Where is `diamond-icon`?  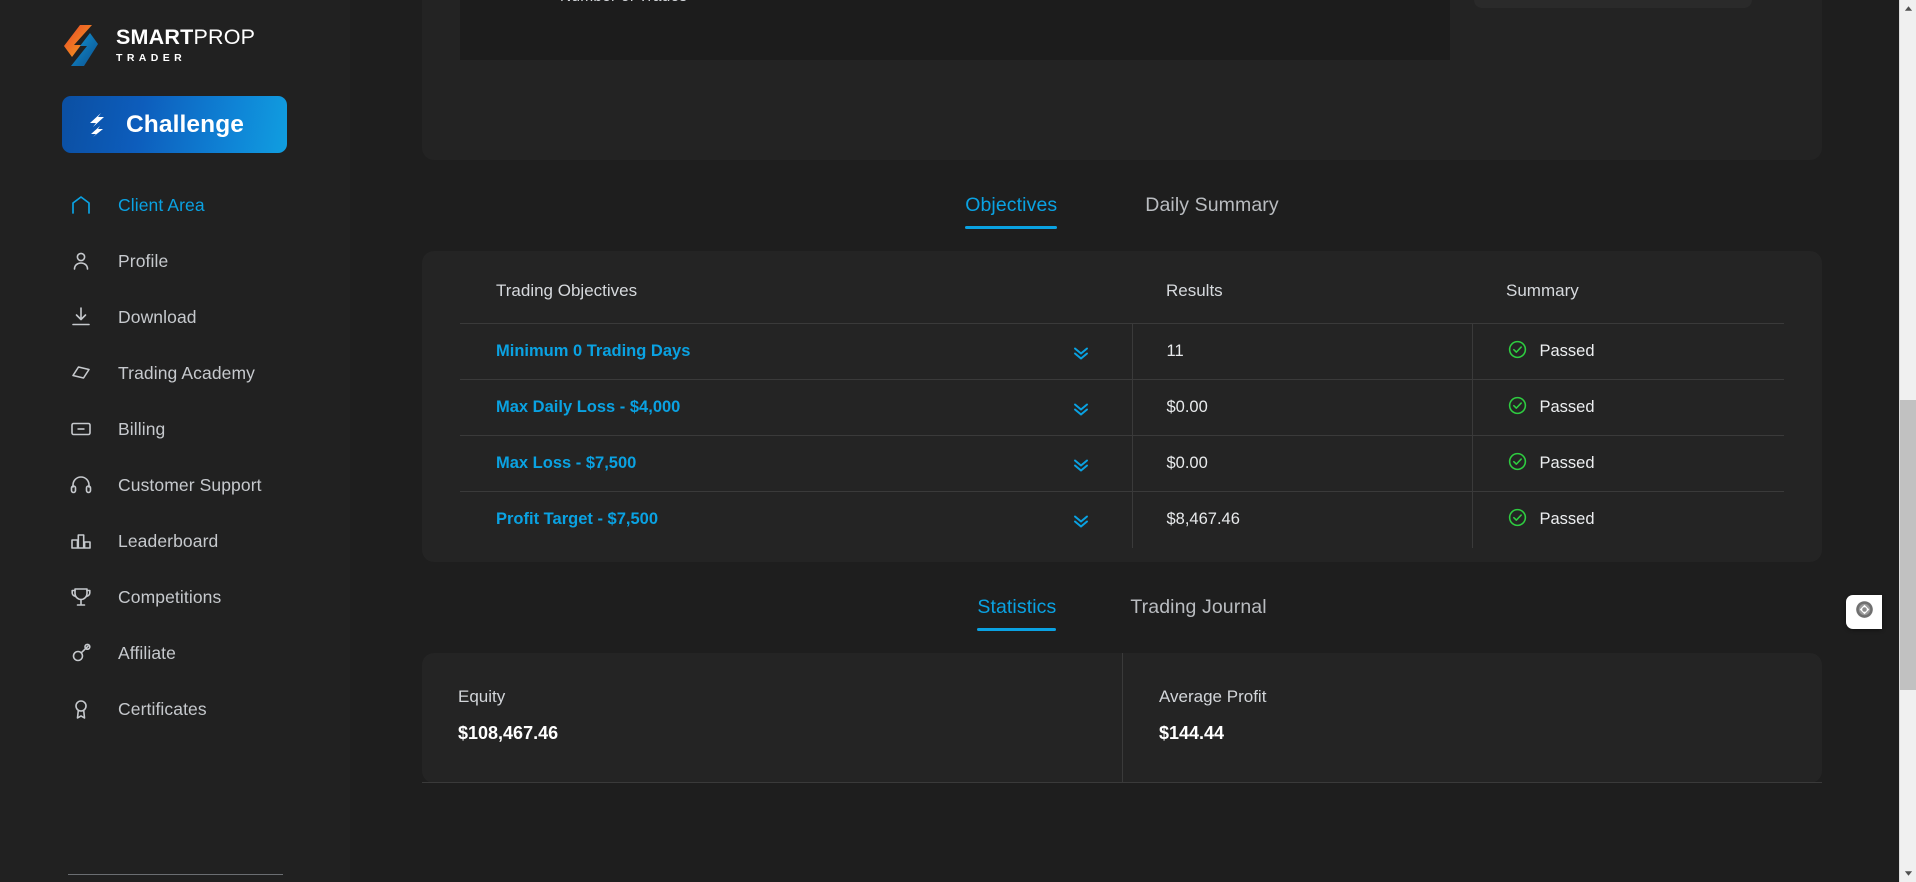 diamond-icon is located at coordinates (81, 373).